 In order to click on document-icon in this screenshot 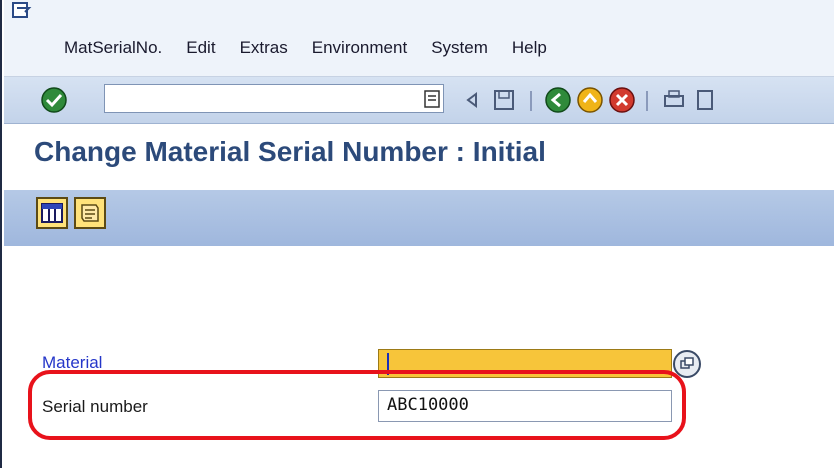, I will do `click(90, 213)`.